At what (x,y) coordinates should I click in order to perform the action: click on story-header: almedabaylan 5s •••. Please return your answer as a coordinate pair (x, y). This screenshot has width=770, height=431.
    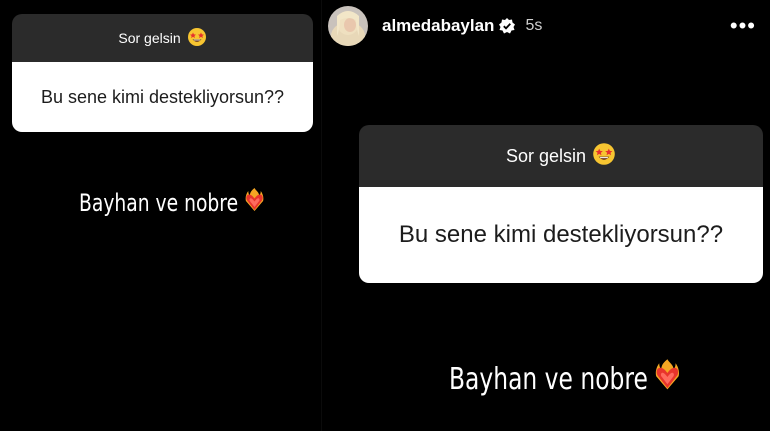
    Looking at the image, I should click on (542, 26).